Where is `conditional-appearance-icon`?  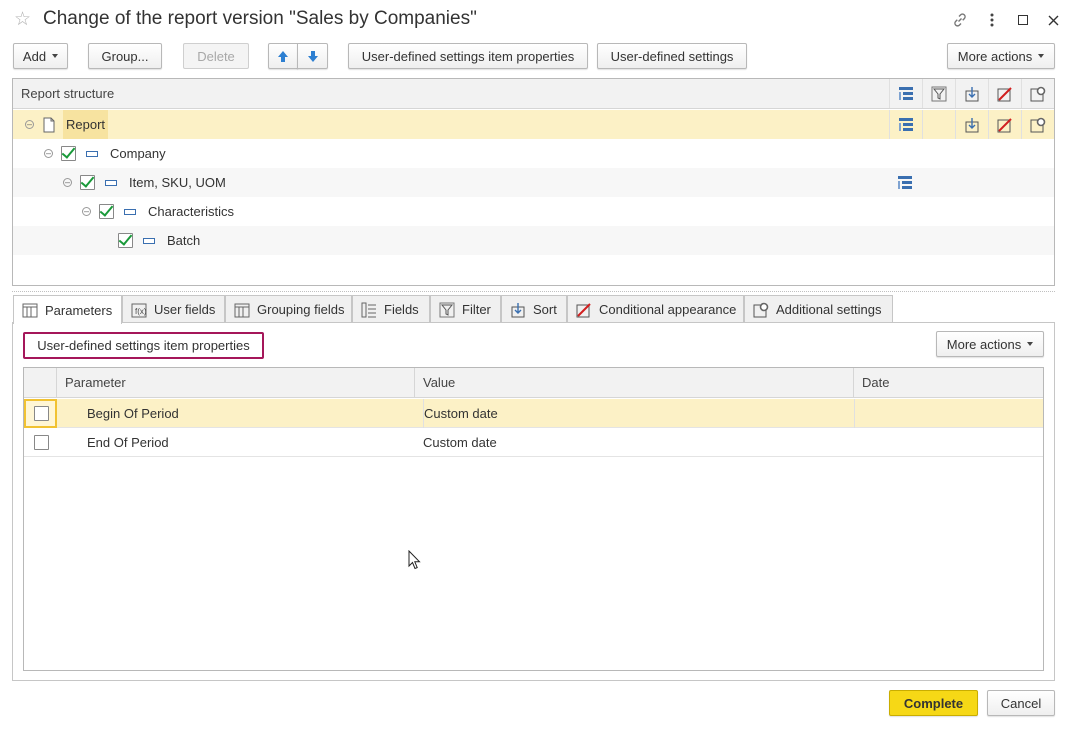
conditional-appearance-icon is located at coordinates (583, 309).